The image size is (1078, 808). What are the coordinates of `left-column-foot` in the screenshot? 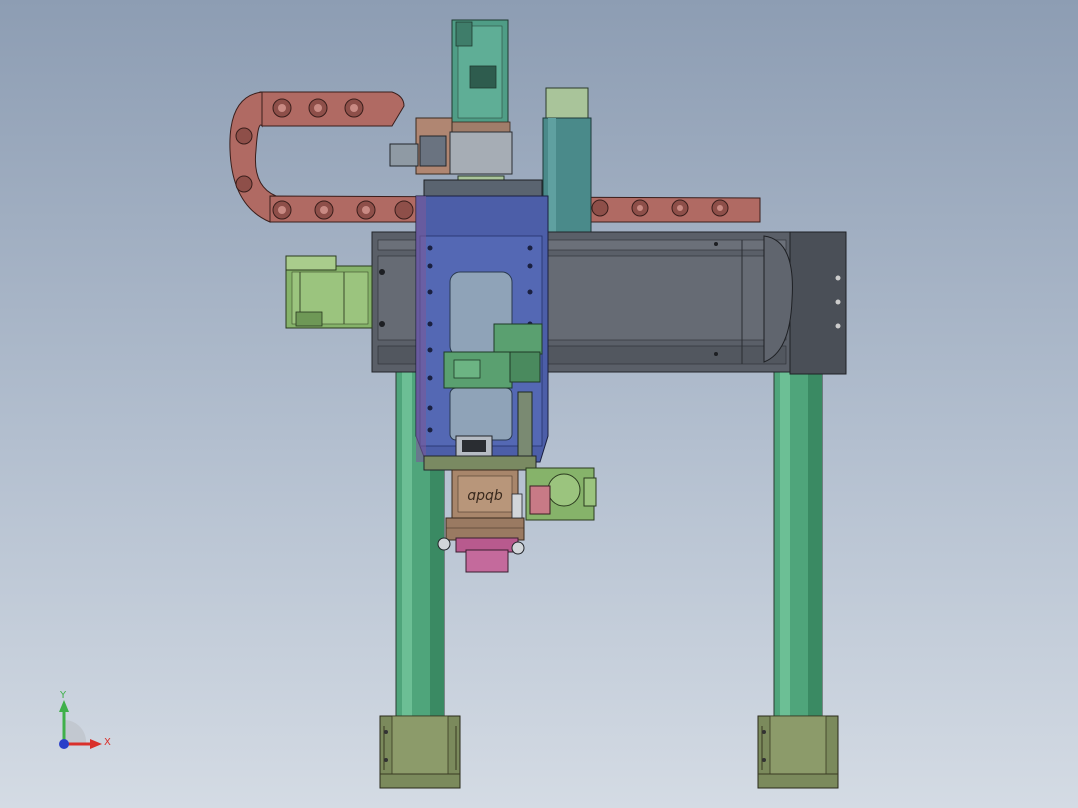 It's located at (420, 752).